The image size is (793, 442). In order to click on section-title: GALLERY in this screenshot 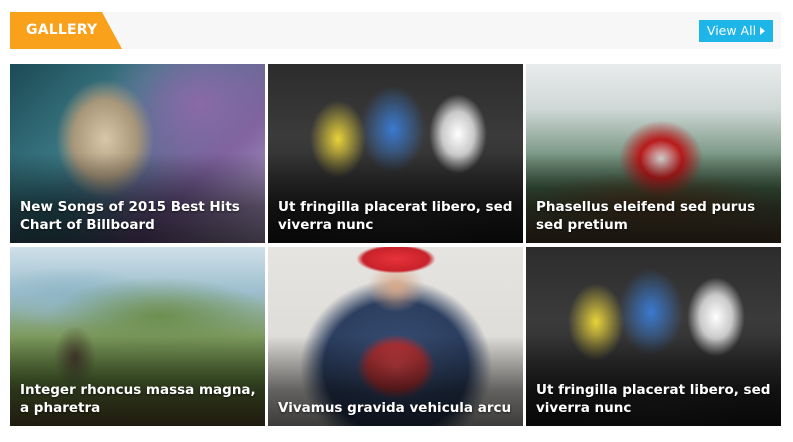, I will do `click(62, 30)`.